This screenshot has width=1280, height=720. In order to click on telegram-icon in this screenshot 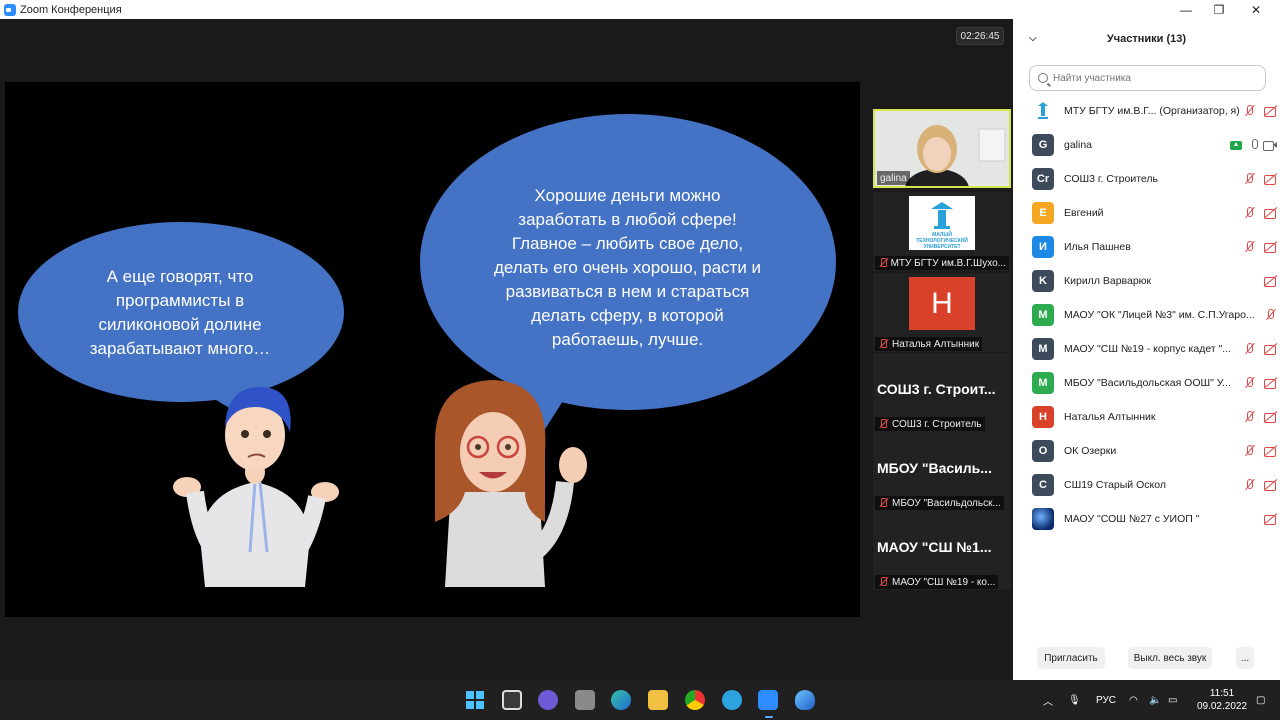, I will do `click(732, 700)`.